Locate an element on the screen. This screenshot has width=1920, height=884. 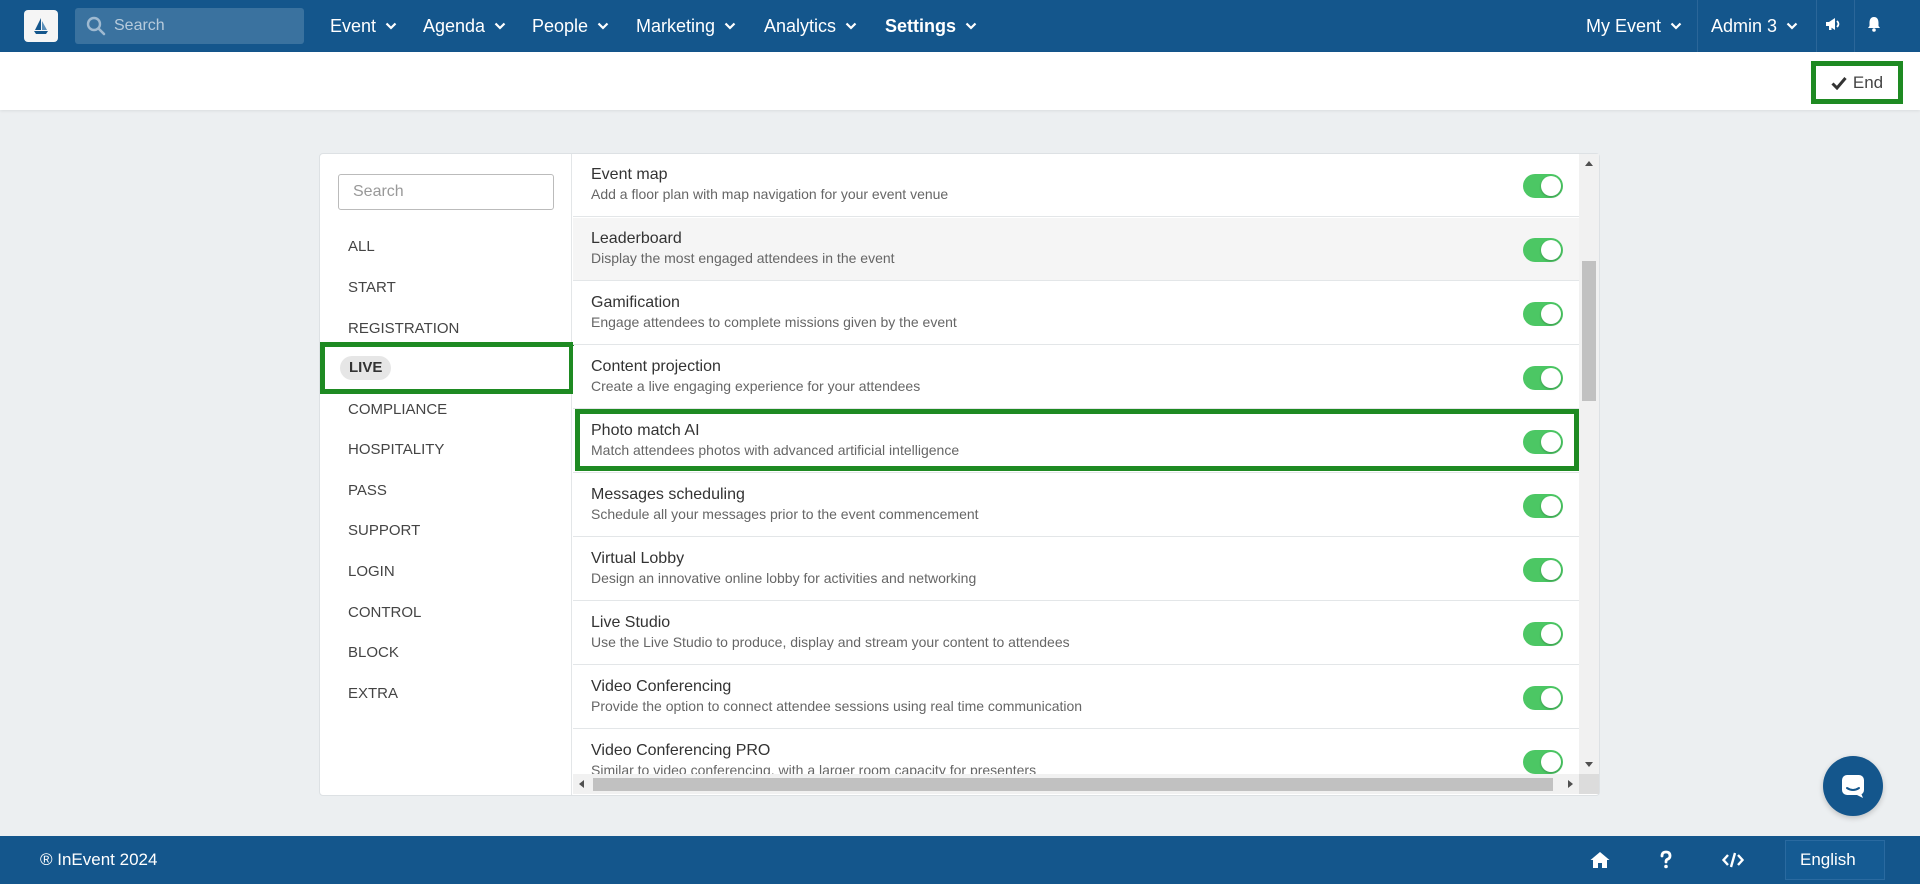
search-icon is located at coordinates (96, 26).